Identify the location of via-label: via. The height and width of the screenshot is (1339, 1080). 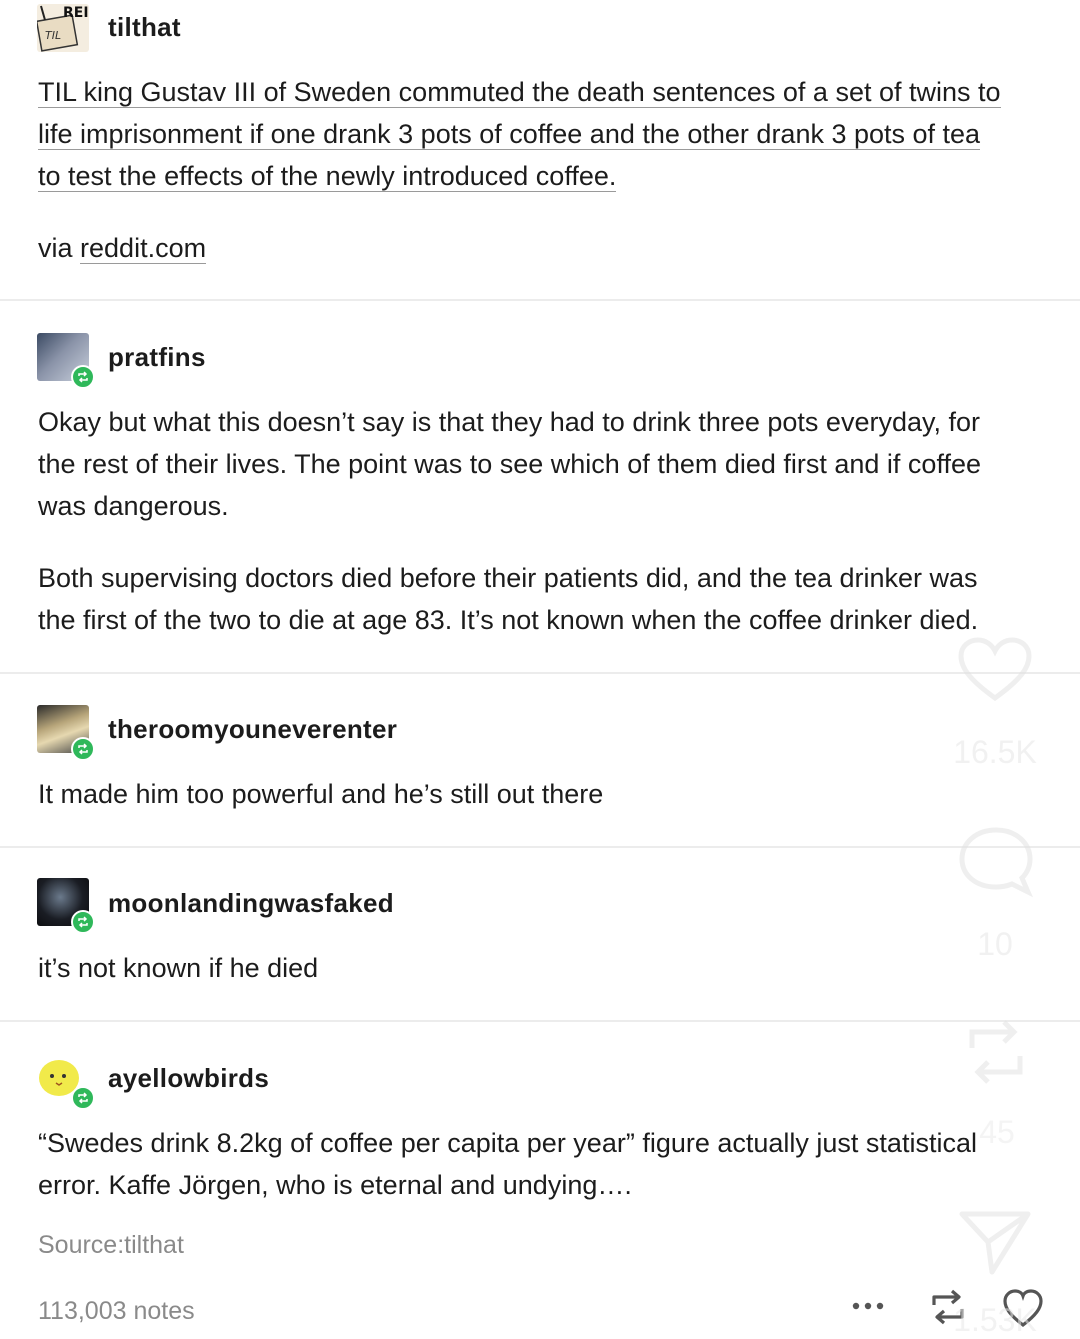
(55, 248).